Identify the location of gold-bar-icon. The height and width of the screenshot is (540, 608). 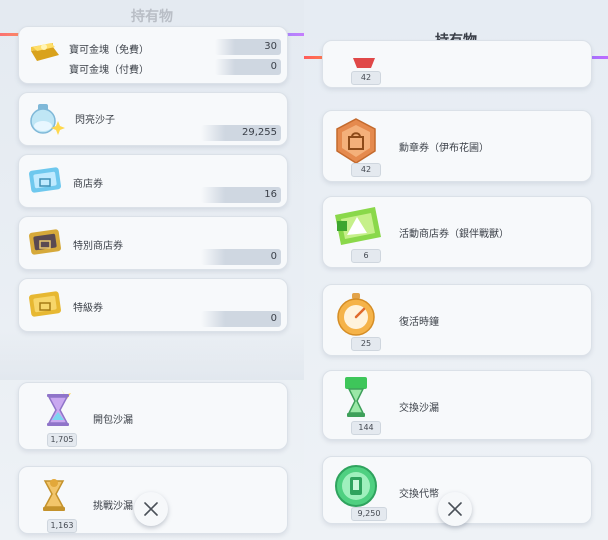
(44, 54).